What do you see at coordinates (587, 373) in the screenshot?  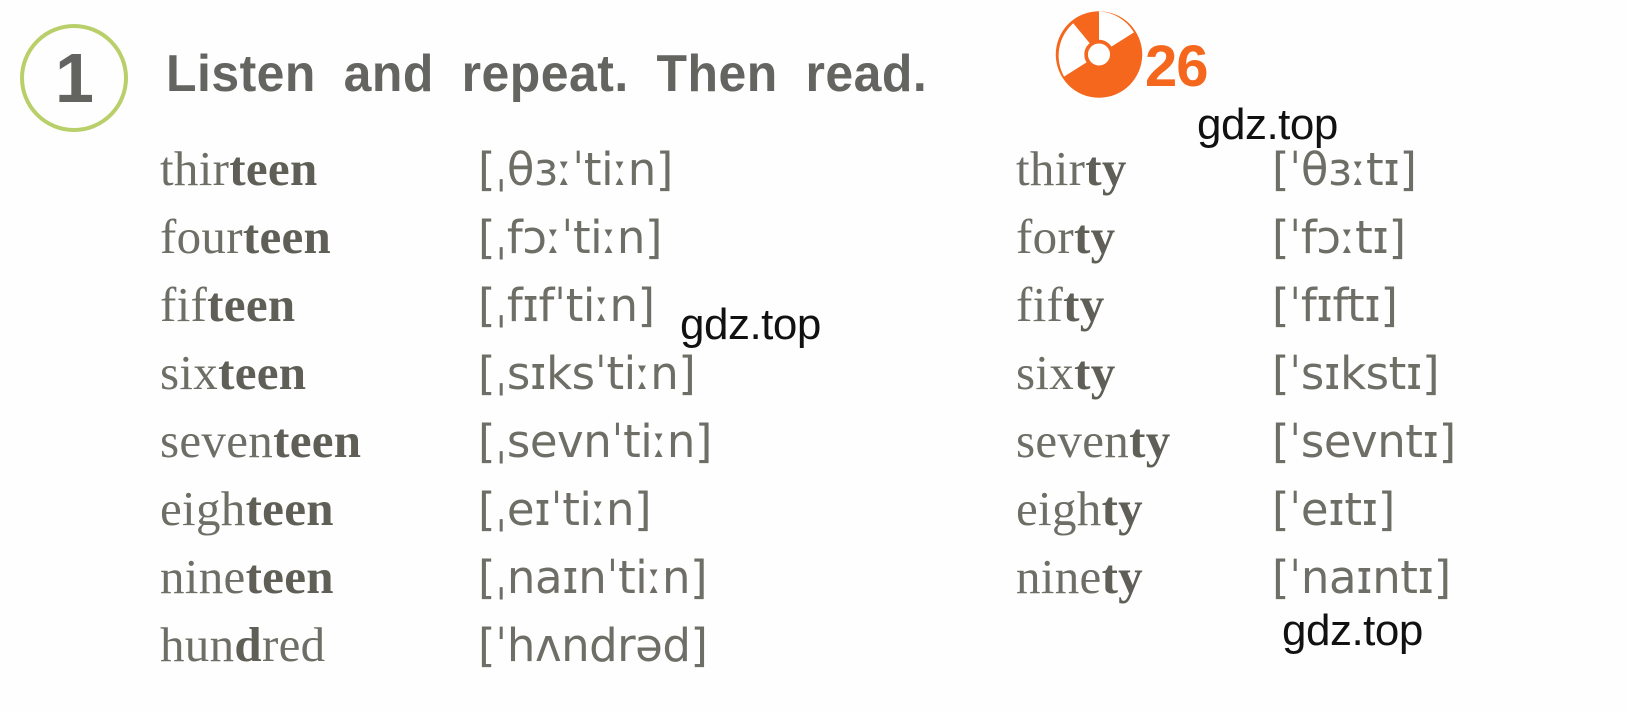 I see `ipa-transcription: [ˌsɪksˈtiːn]` at bounding box center [587, 373].